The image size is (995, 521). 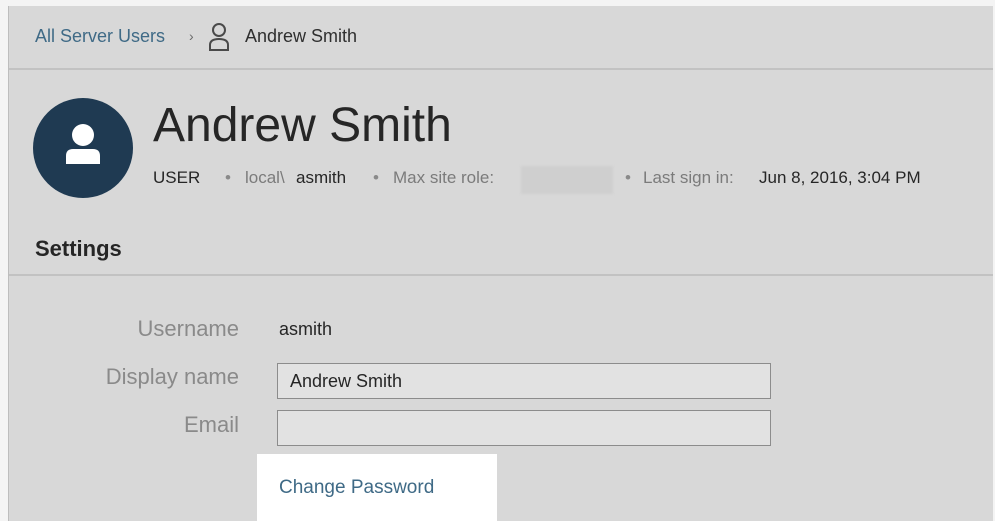 What do you see at coordinates (356, 488) in the screenshot?
I see `change-password-link: Change Password` at bounding box center [356, 488].